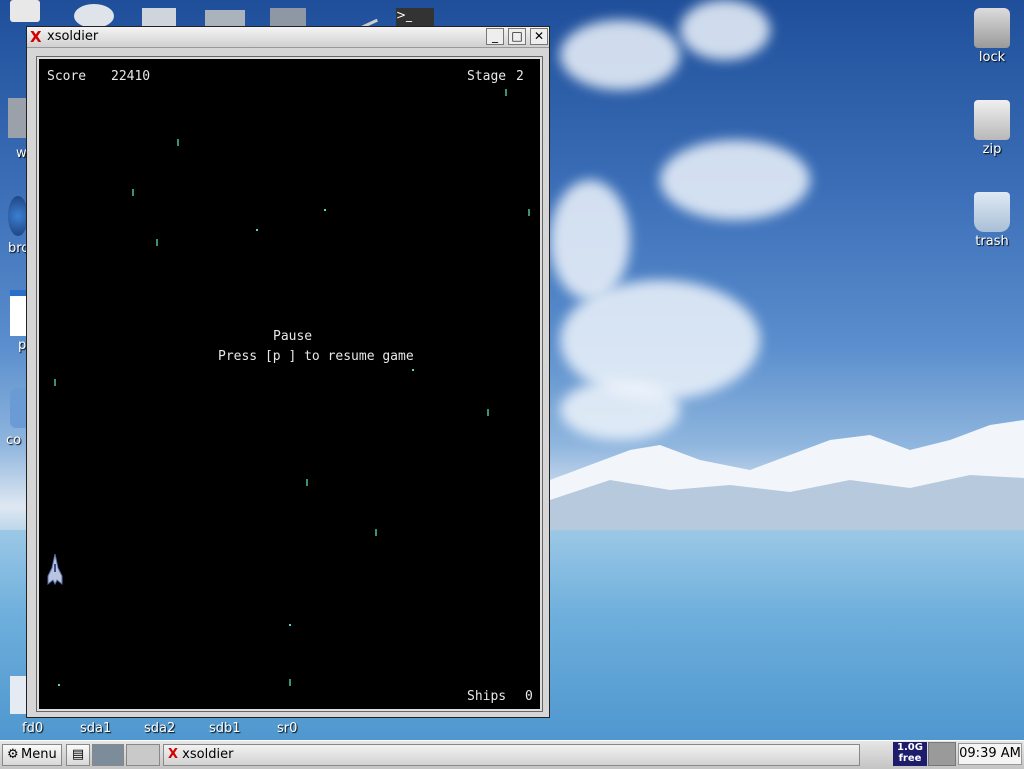 The width and height of the screenshot is (1024, 769). What do you see at coordinates (18, 216) in the screenshot?
I see `browser-icon` at bounding box center [18, 216].